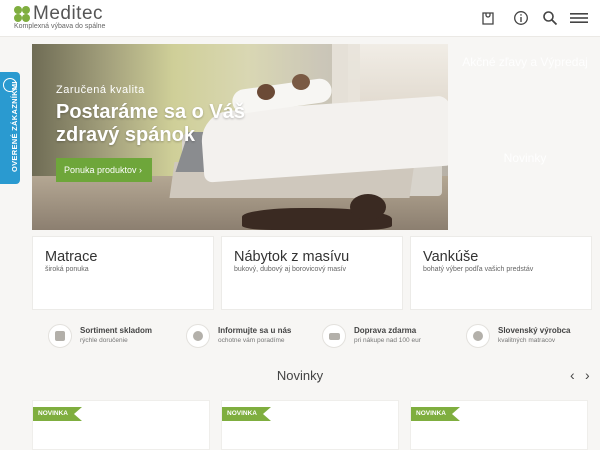 The width and height of the screenshot is (600, 450). Describe the element at coordinates (525, 158) in the screenshot. I see `news-link: Novinky` at that location.